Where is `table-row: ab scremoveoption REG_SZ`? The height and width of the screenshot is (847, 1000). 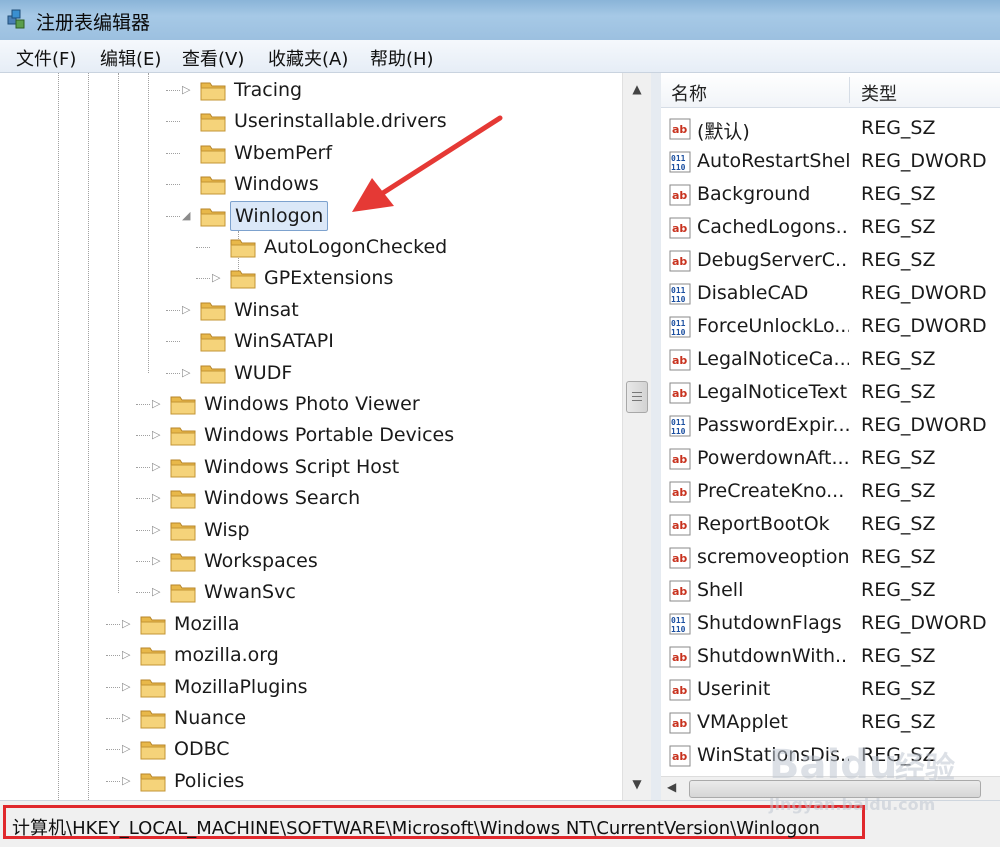 table-row: ab scremoveoption REG_SZ is located at coordinates (830, 558).